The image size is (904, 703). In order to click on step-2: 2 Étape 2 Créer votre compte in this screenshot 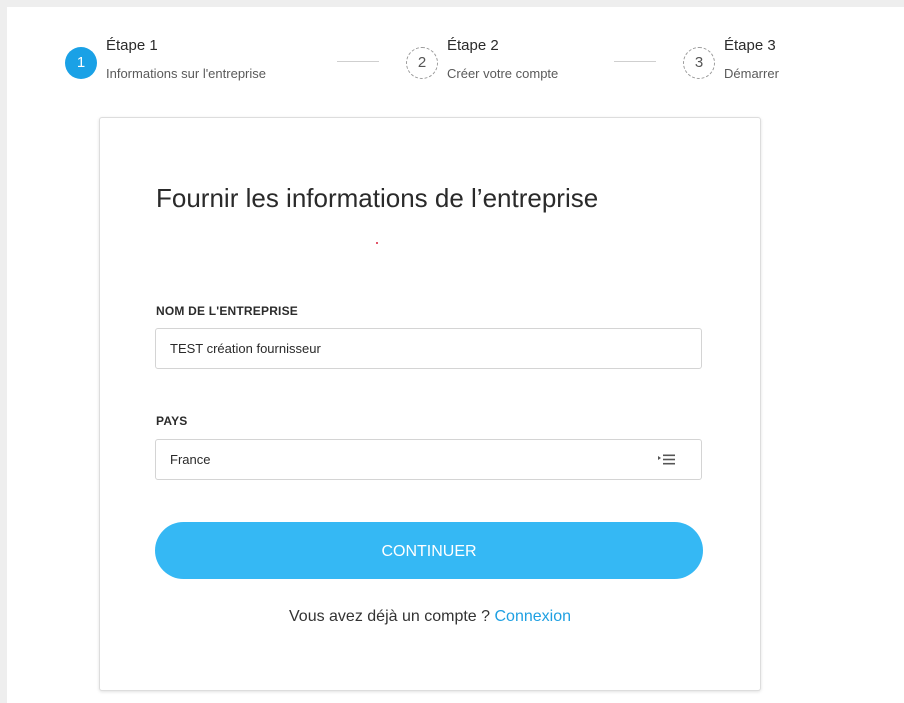, I will do `click(506, 63)`.